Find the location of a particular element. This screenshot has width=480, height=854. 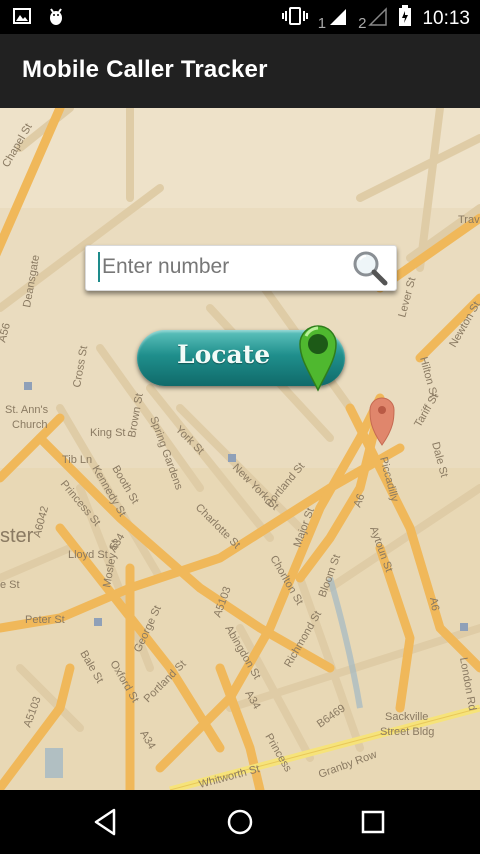

navigation-bar is located at coordinates (240, 822).